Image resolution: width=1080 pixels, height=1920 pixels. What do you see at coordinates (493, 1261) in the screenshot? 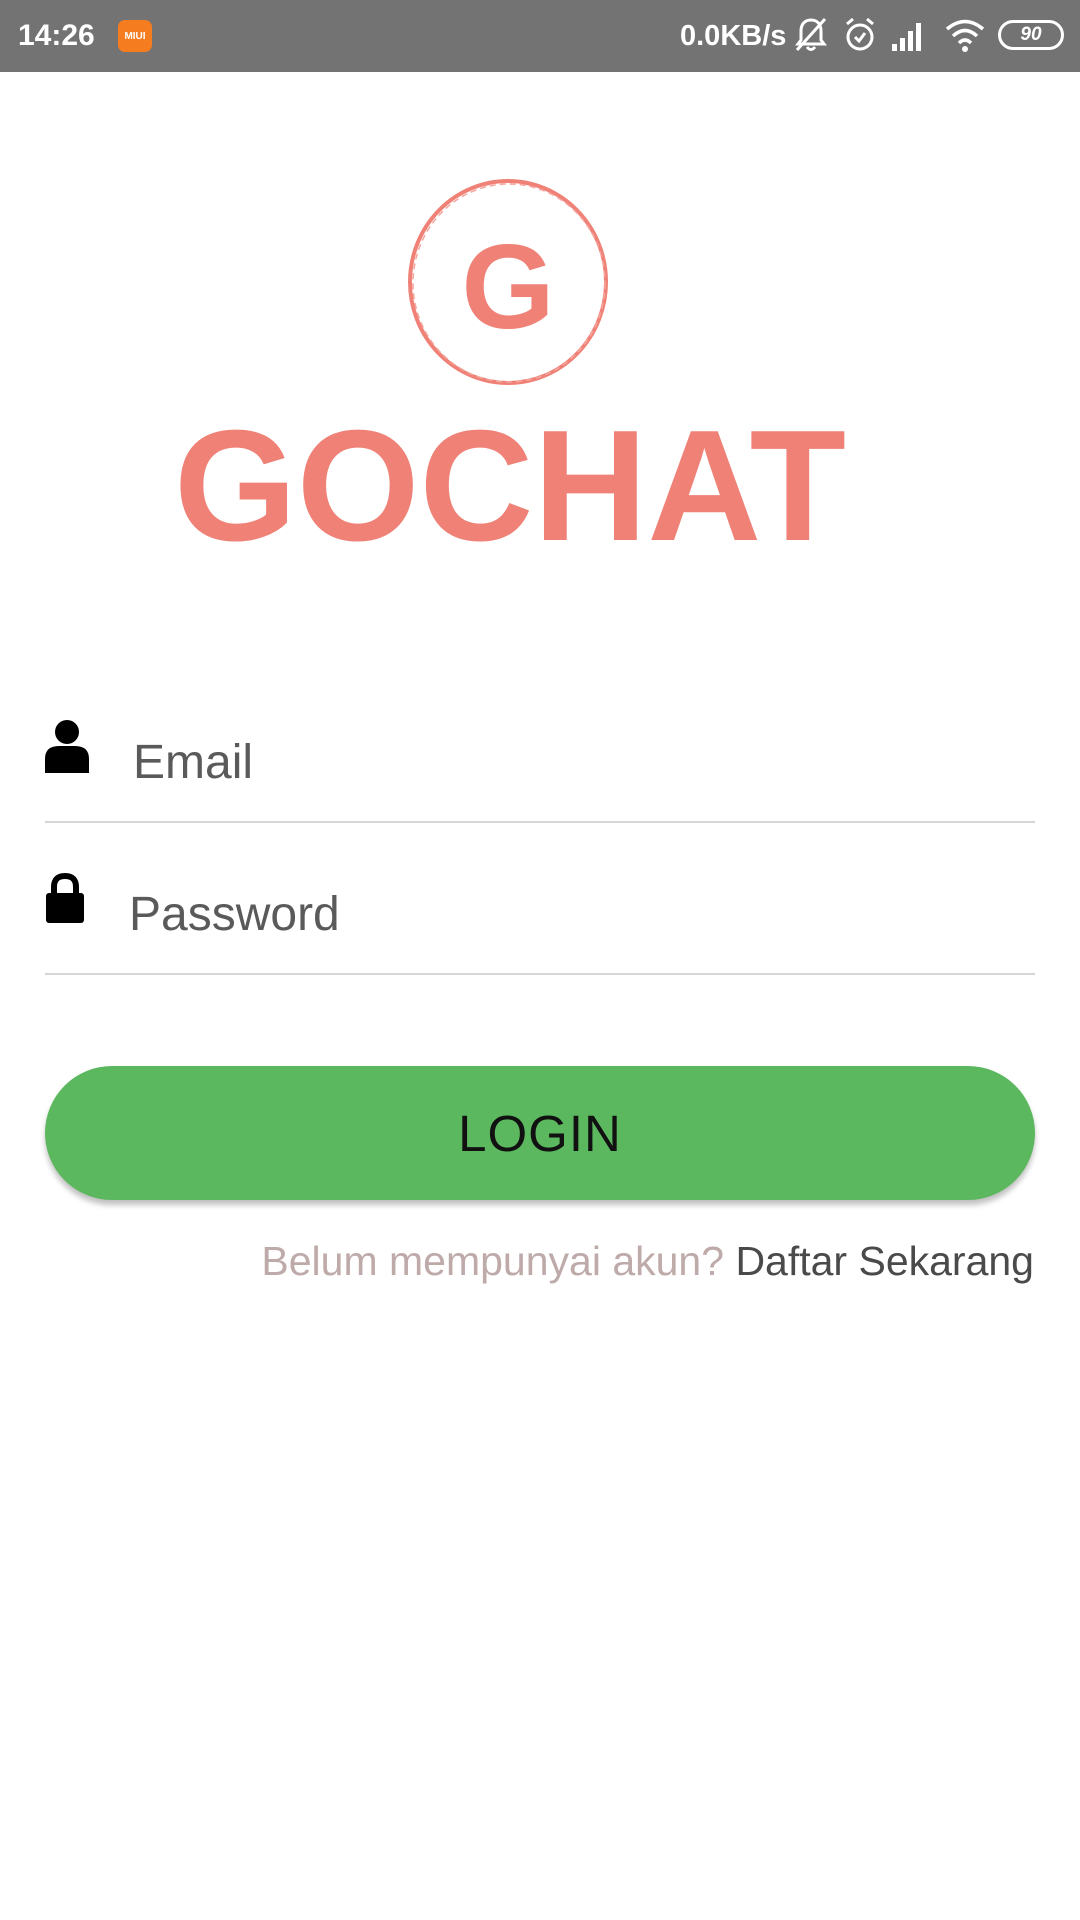
I see `register-prompt: Belum mempunyai akun?` at bounding box center [493, 1261].